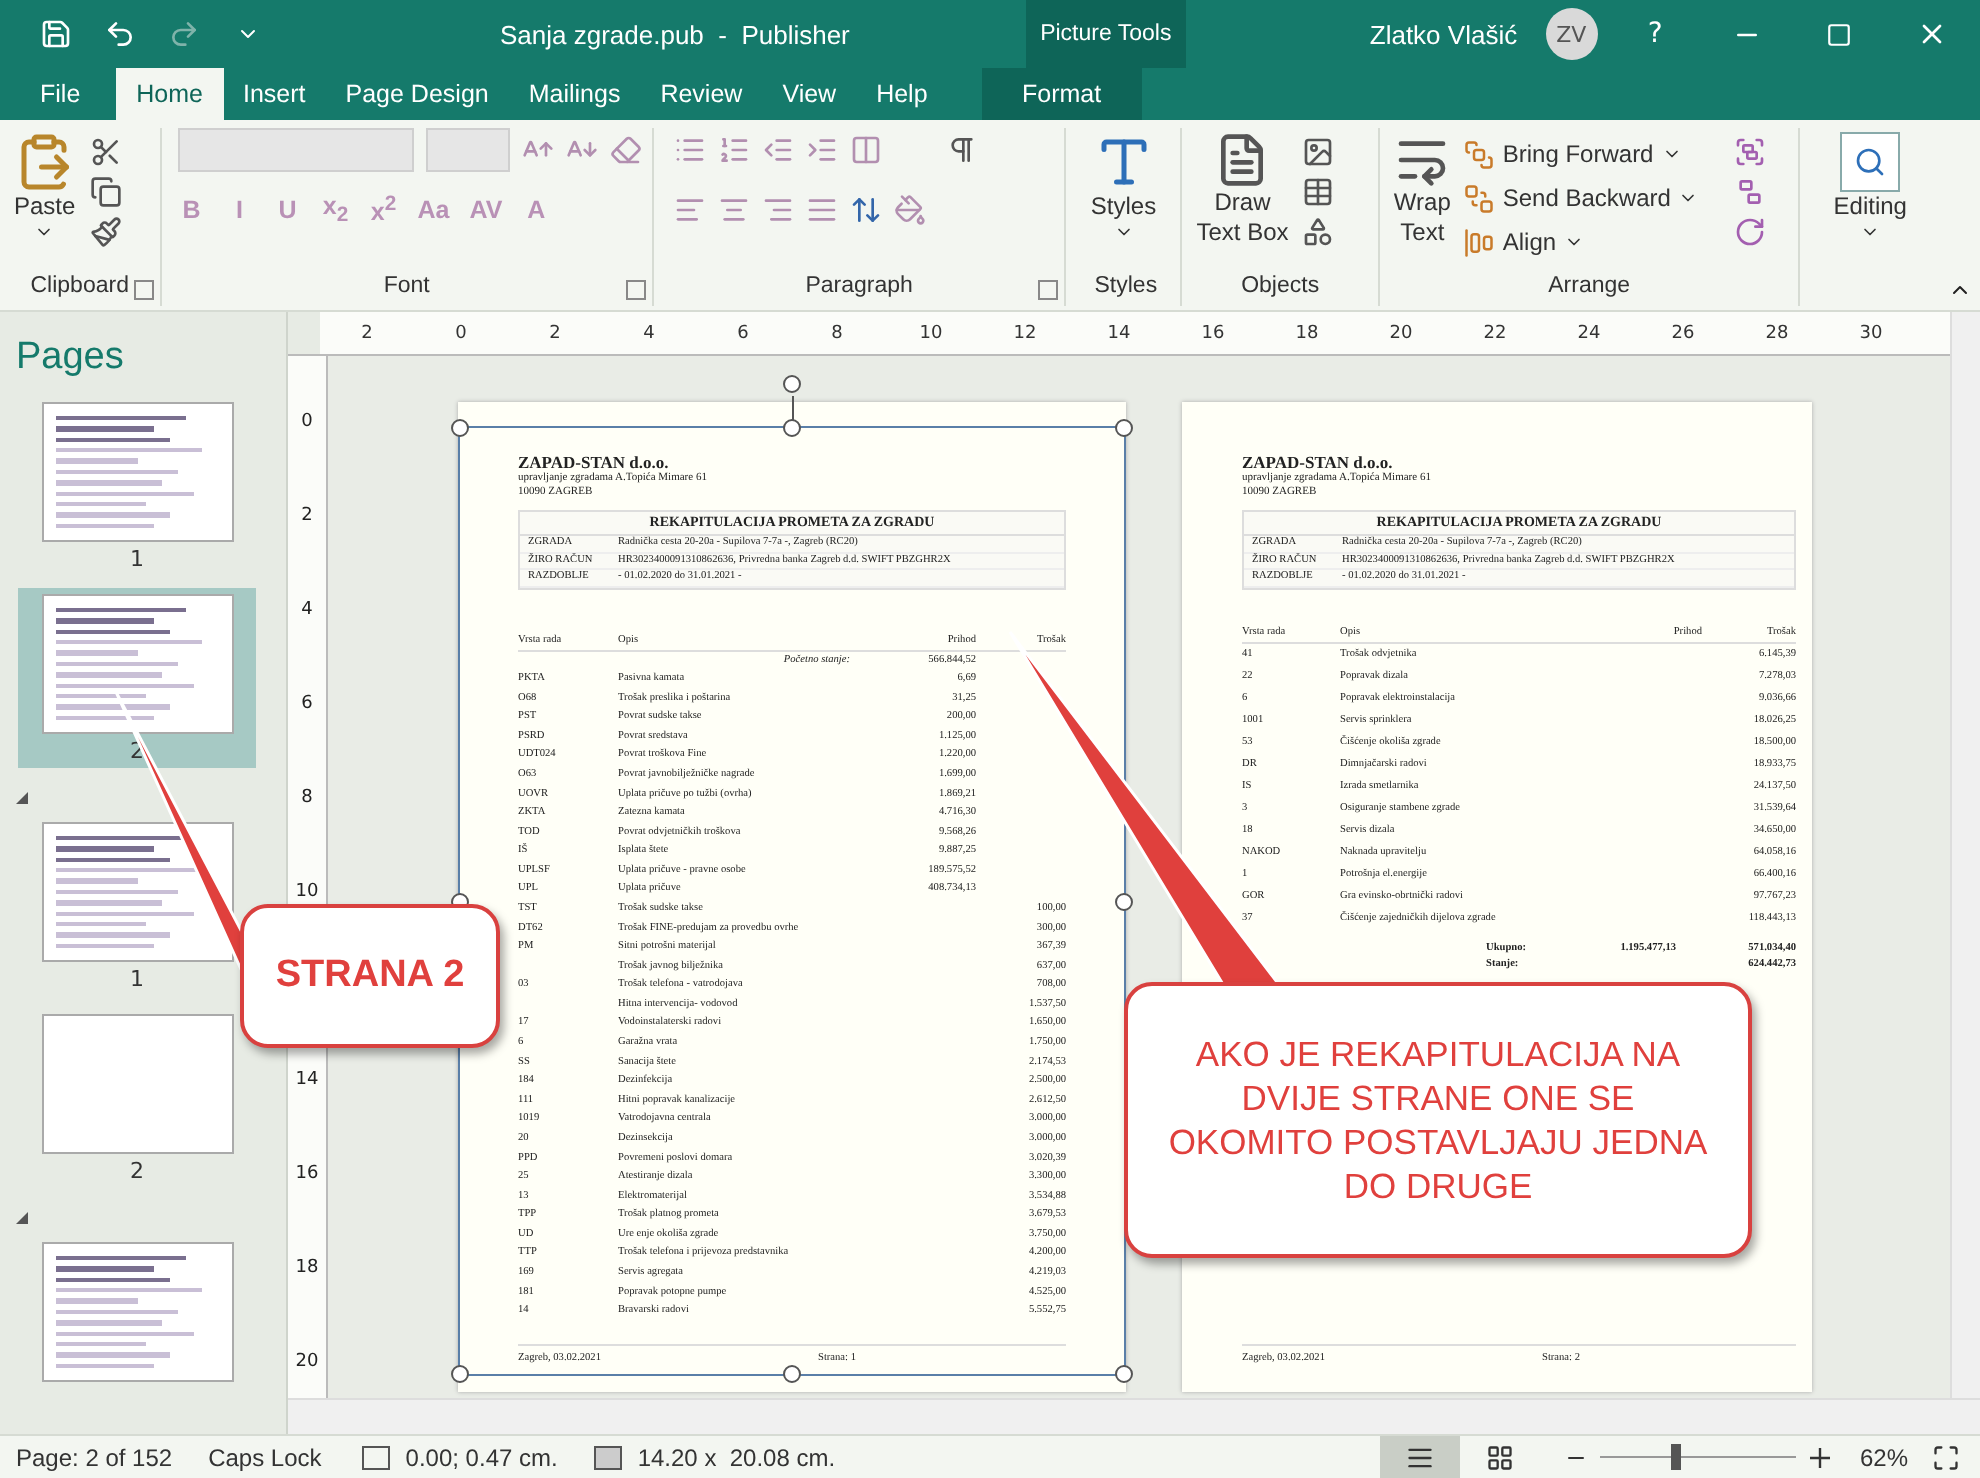 The height and width of the screenshot is (1478, 1980). Describe the element at coordinates (777, 210) in the screenshot. I see `align-right-icon` at that location.